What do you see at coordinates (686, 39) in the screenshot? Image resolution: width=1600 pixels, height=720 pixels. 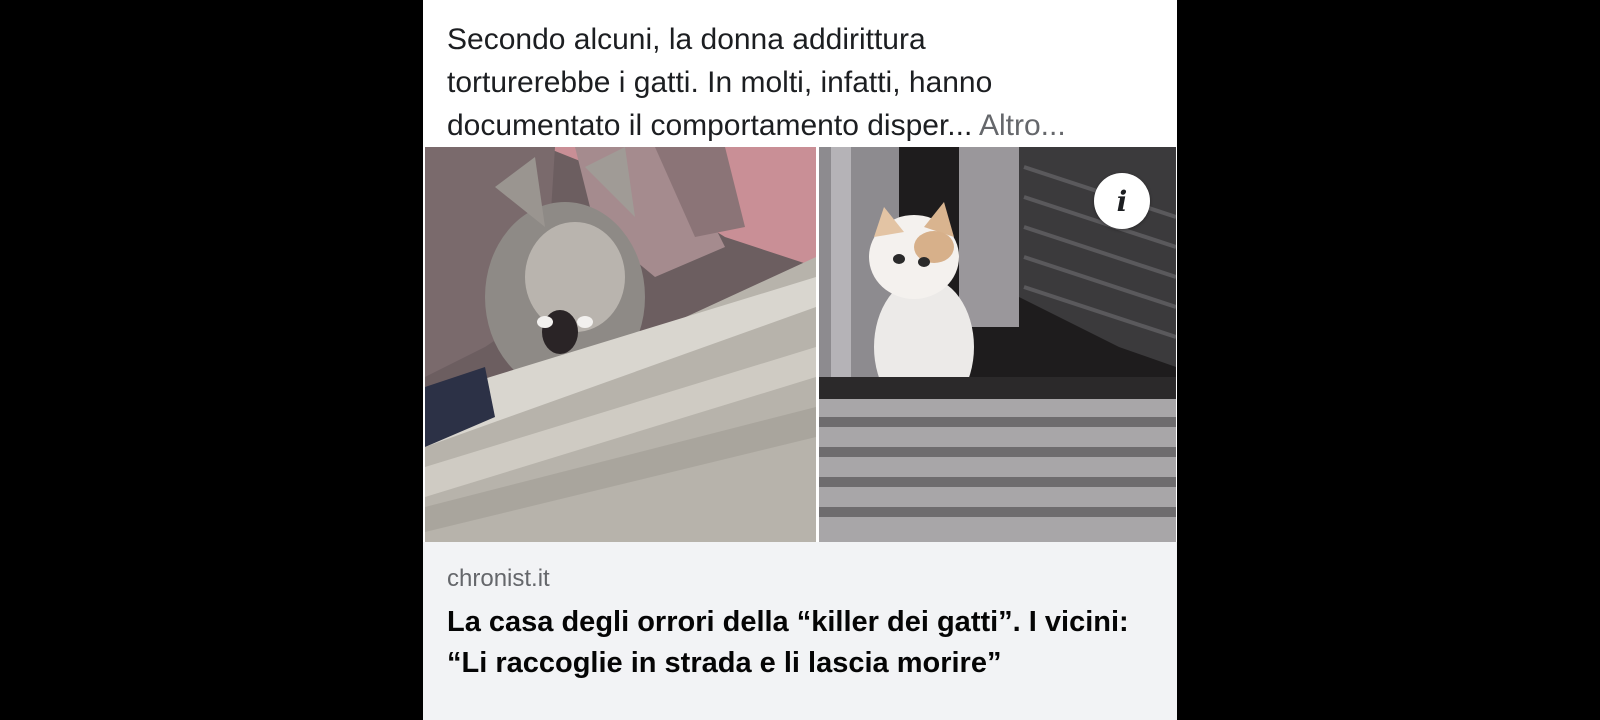 I see `caption-line-1: Secondo alcuni, la donna addirittura` at bounding box center [686, 39].